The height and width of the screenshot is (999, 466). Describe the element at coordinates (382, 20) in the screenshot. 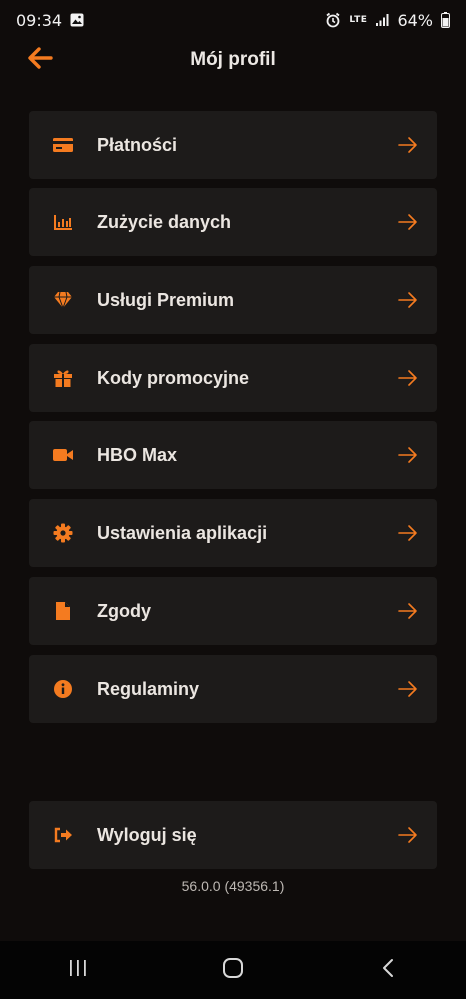

I see `signal-icon` at that location.